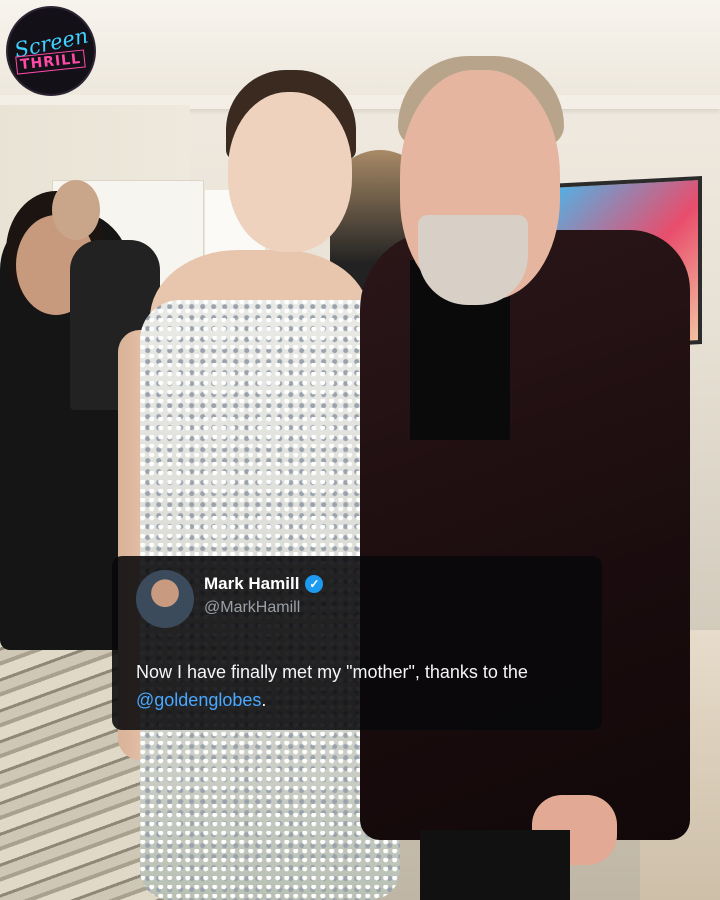 The width and height of the screenshot is (720, 900). I want to click on woman-face, so click(290, 172).